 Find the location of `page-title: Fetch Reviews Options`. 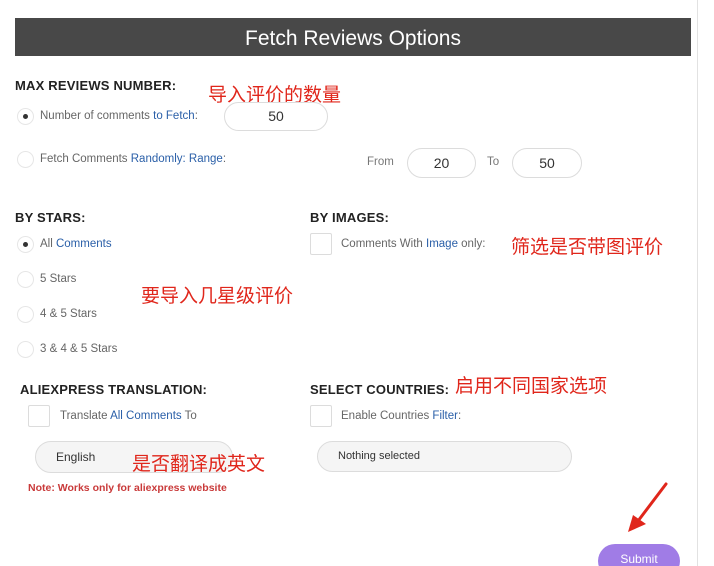

page-title: Fetch Reviews Options is located at coordinates (353, 38).